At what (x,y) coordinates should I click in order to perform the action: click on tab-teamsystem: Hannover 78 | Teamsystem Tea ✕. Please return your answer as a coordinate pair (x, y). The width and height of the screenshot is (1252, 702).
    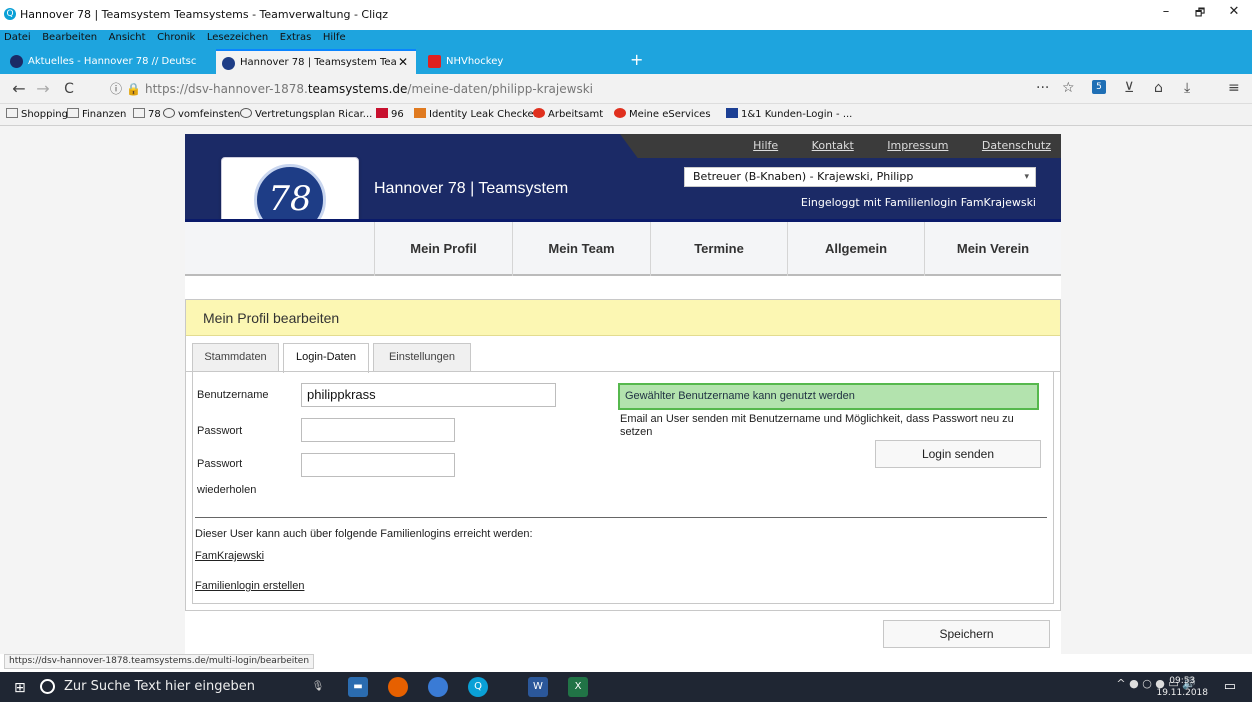
    Looking at the image, I should click on (316, 61).